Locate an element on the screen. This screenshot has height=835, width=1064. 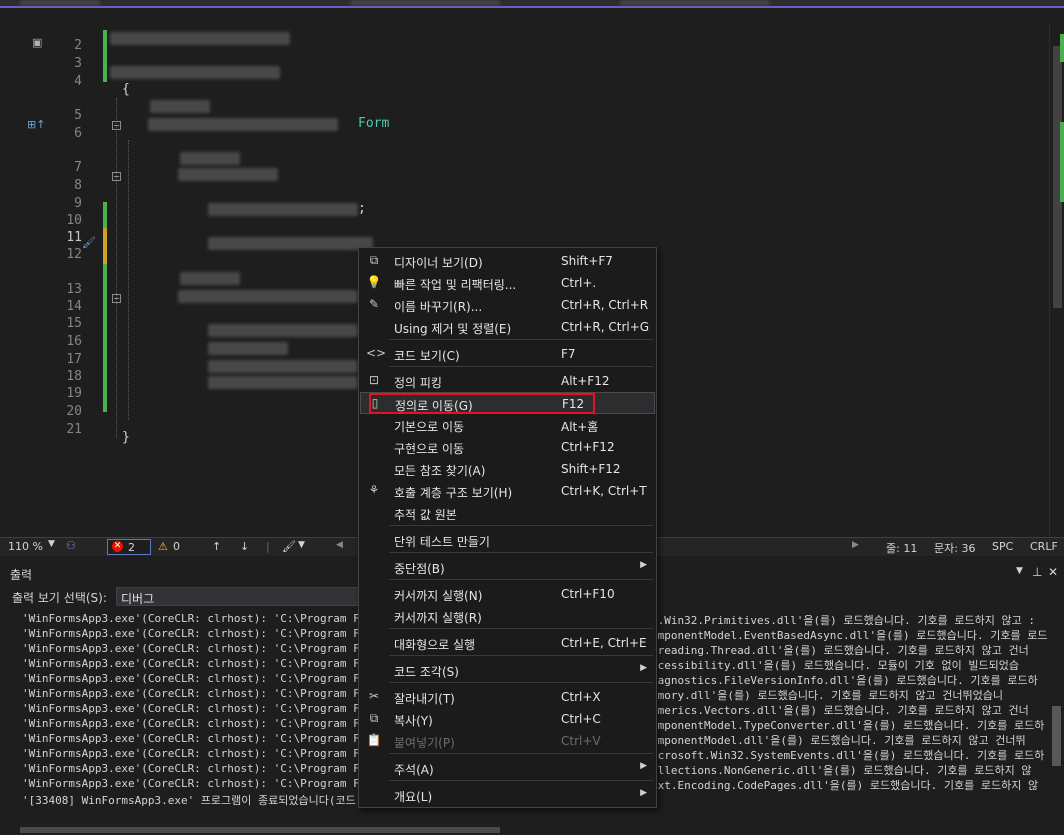
menu-separator is located at coordinates (521, 525).